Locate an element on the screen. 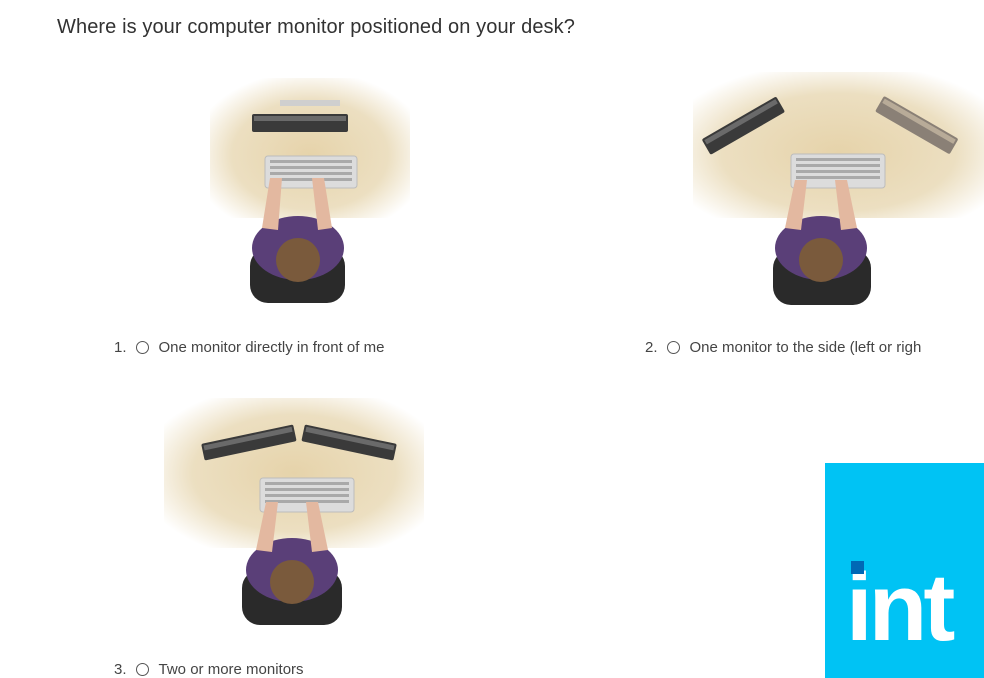 The width and height of the screenshot is (984, 678). monitor-to-side-icon is located at coordinates (838, 190).